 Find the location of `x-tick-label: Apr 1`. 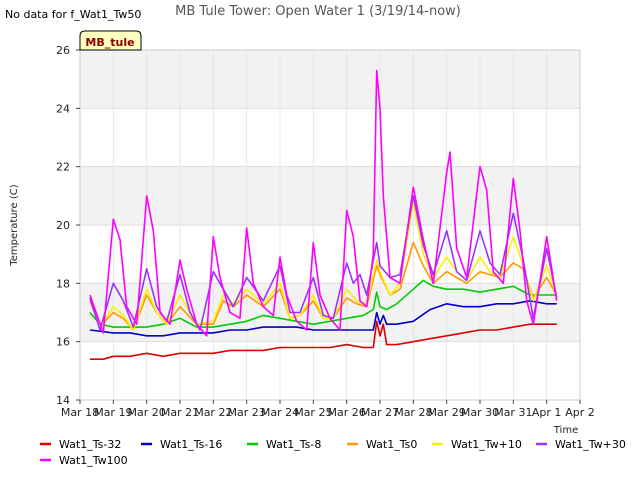

x-tick-label: Apr 1 is located at coordinates (547, 412).